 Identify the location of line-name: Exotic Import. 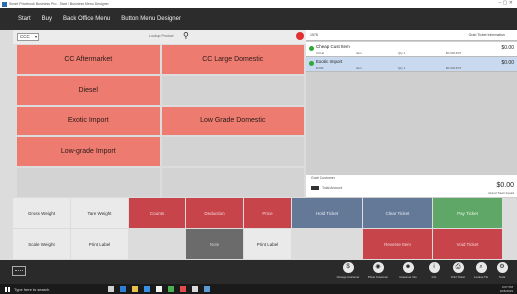
(329, 61).